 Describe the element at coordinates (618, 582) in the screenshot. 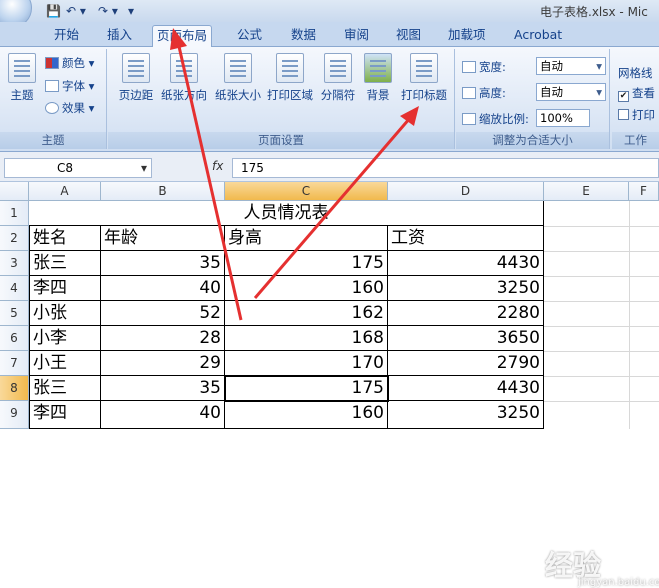

I see `watermark-url: jingyan.baidu.com` at that location.